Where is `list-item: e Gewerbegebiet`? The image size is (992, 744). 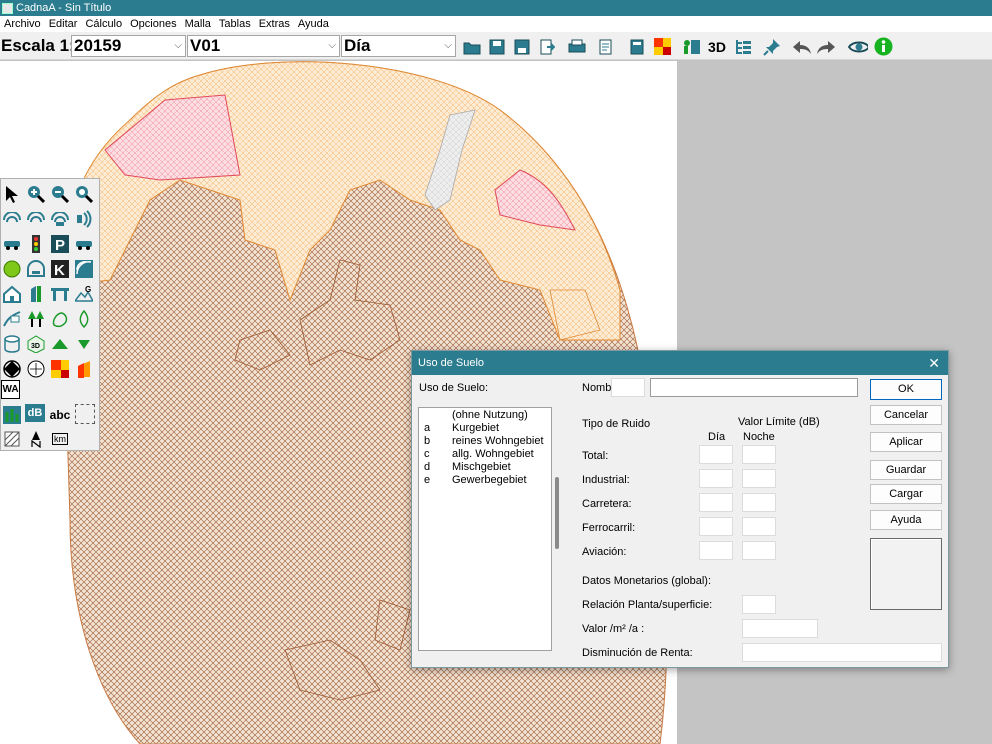
list-item: e Gewerbegebiet is located at coordinates (484, 480).